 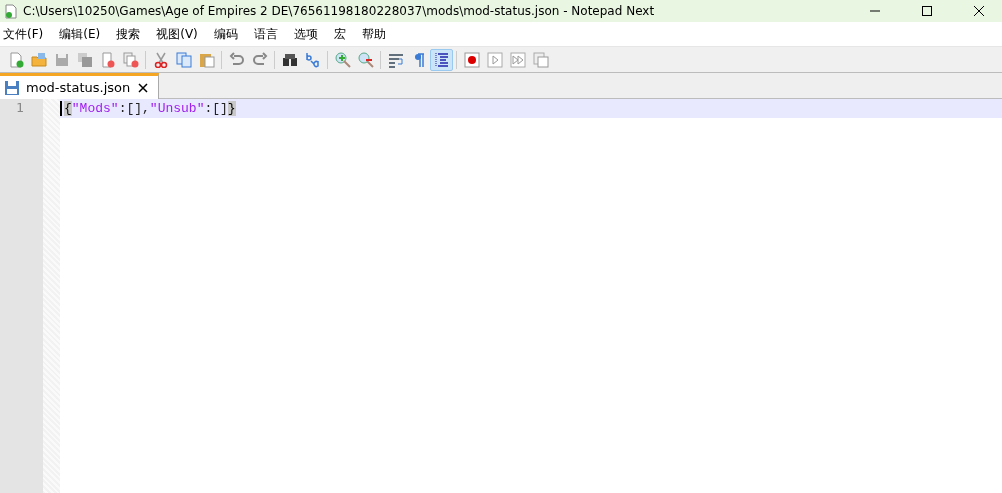 I want to click on copy-icon, so click(x=183, y=59).